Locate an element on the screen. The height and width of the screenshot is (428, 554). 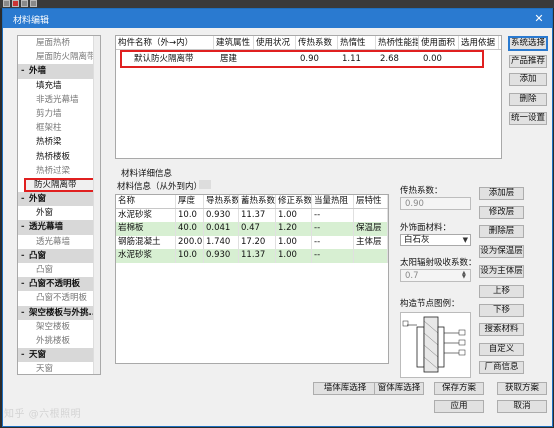
table-row: 钢筋混凝土 200.0 1.740 17.20 1.00 -- 主体层 is located at coordinates (252, 242).